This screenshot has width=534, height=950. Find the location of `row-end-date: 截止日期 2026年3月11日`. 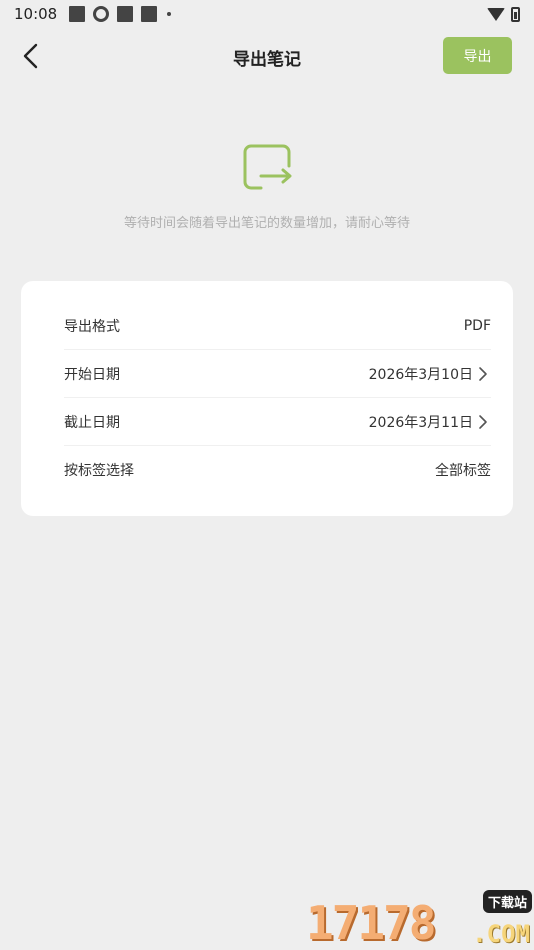

row-end-date: 截止日期 2026年3月11日 is located at coordinates (277, 422).